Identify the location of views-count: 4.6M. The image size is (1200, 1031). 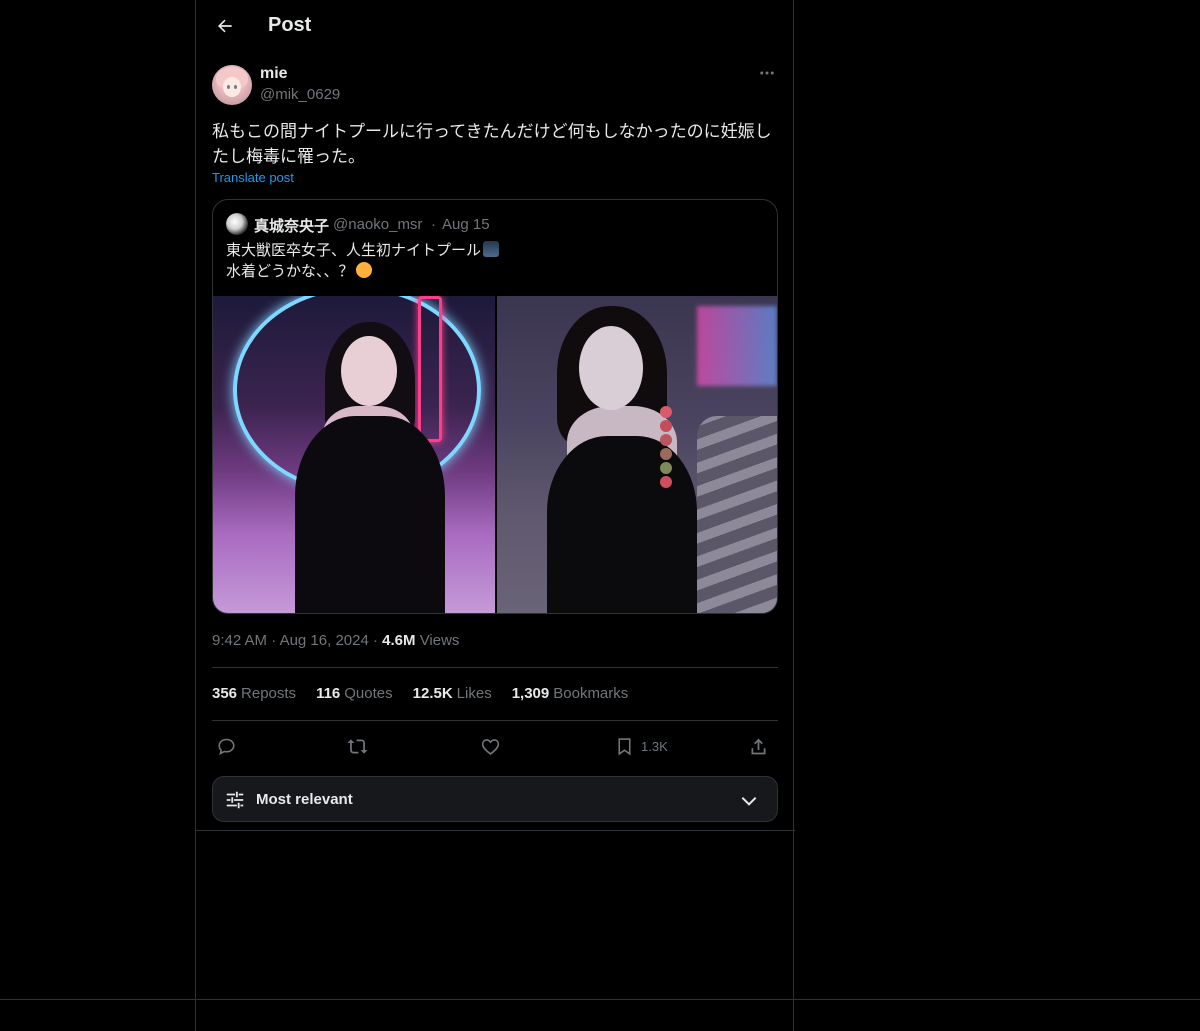
(399, 640).